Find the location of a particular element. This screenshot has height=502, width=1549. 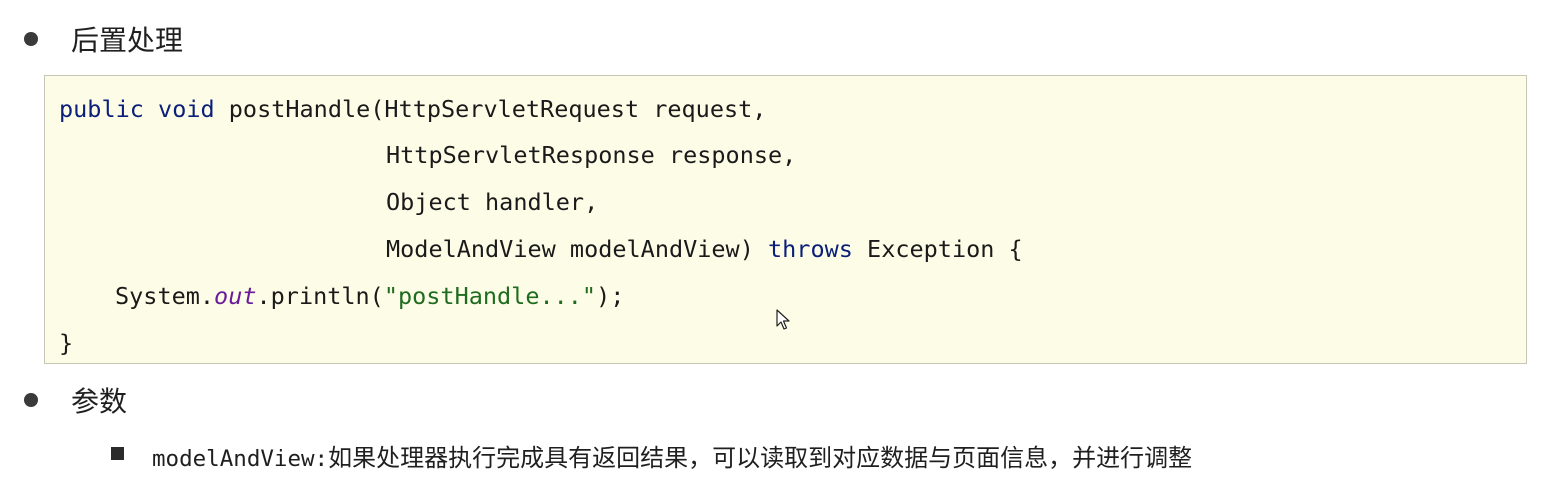

param-term: modelAndView: is located at coordinates (240, 459).